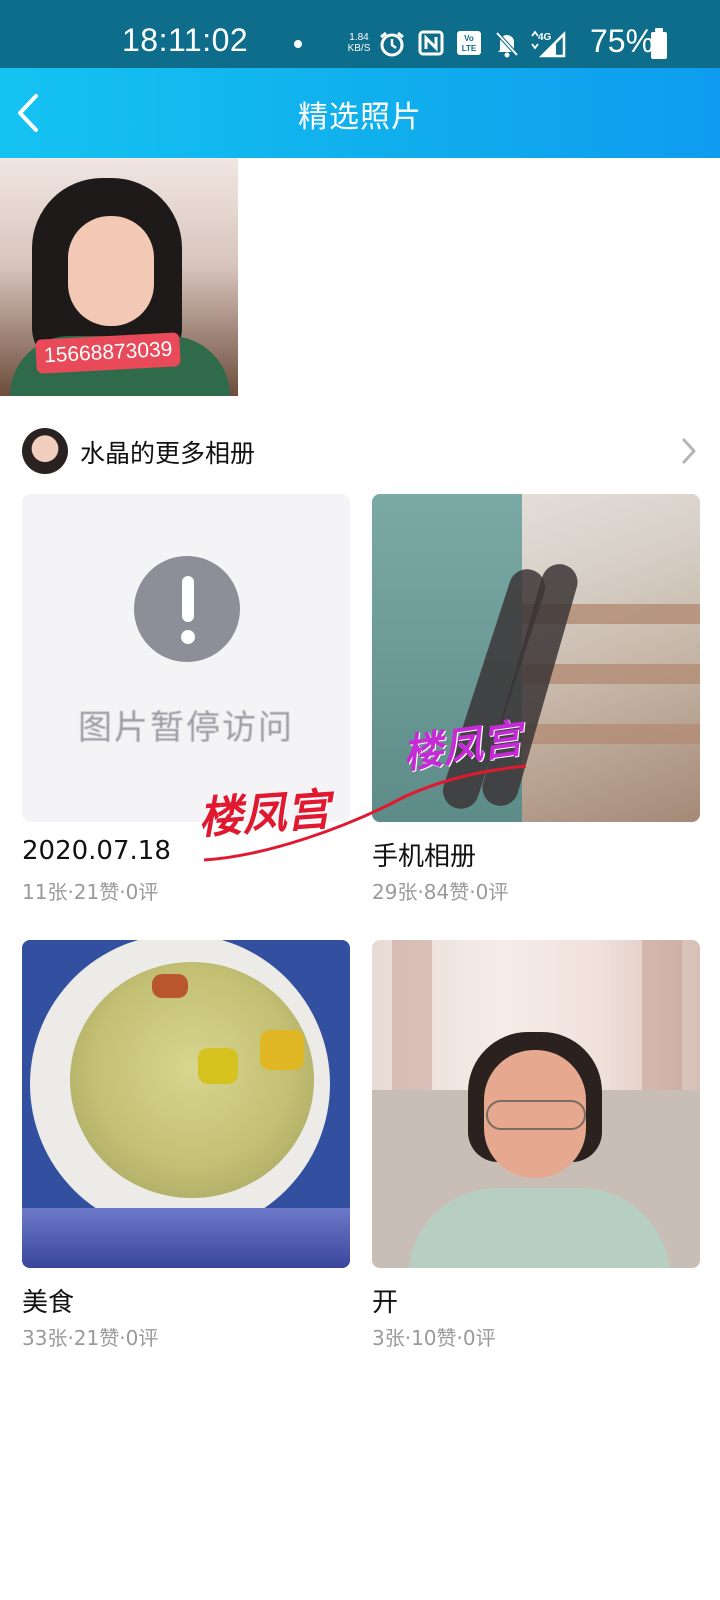 The height and width of the screenshot is (1600, 720). Describe the element at coordinates (187, 609) in the screenshot. I see `warning-icon` at that location.